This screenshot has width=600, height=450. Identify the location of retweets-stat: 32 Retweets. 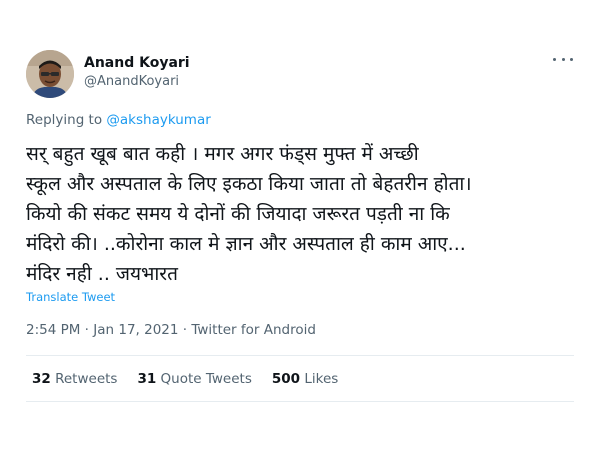
(74, 379).